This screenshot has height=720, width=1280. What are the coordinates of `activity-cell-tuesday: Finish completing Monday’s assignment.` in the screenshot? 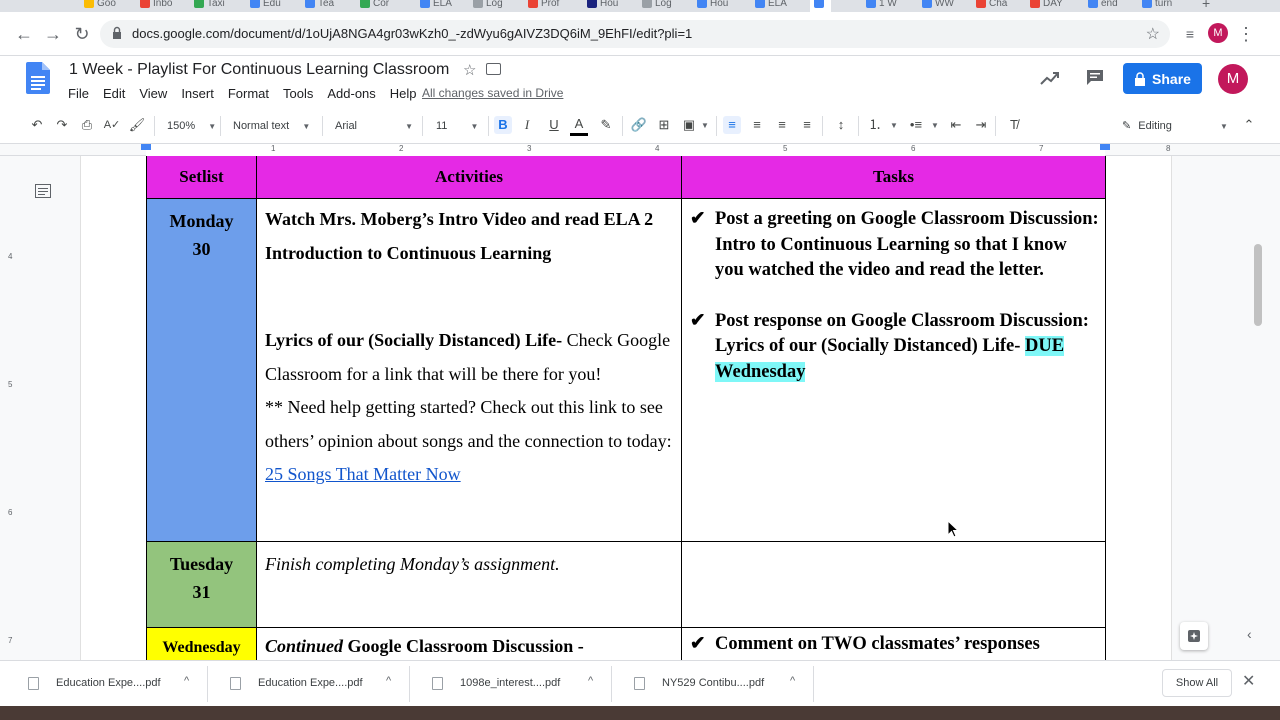 It's located at (469, 584).